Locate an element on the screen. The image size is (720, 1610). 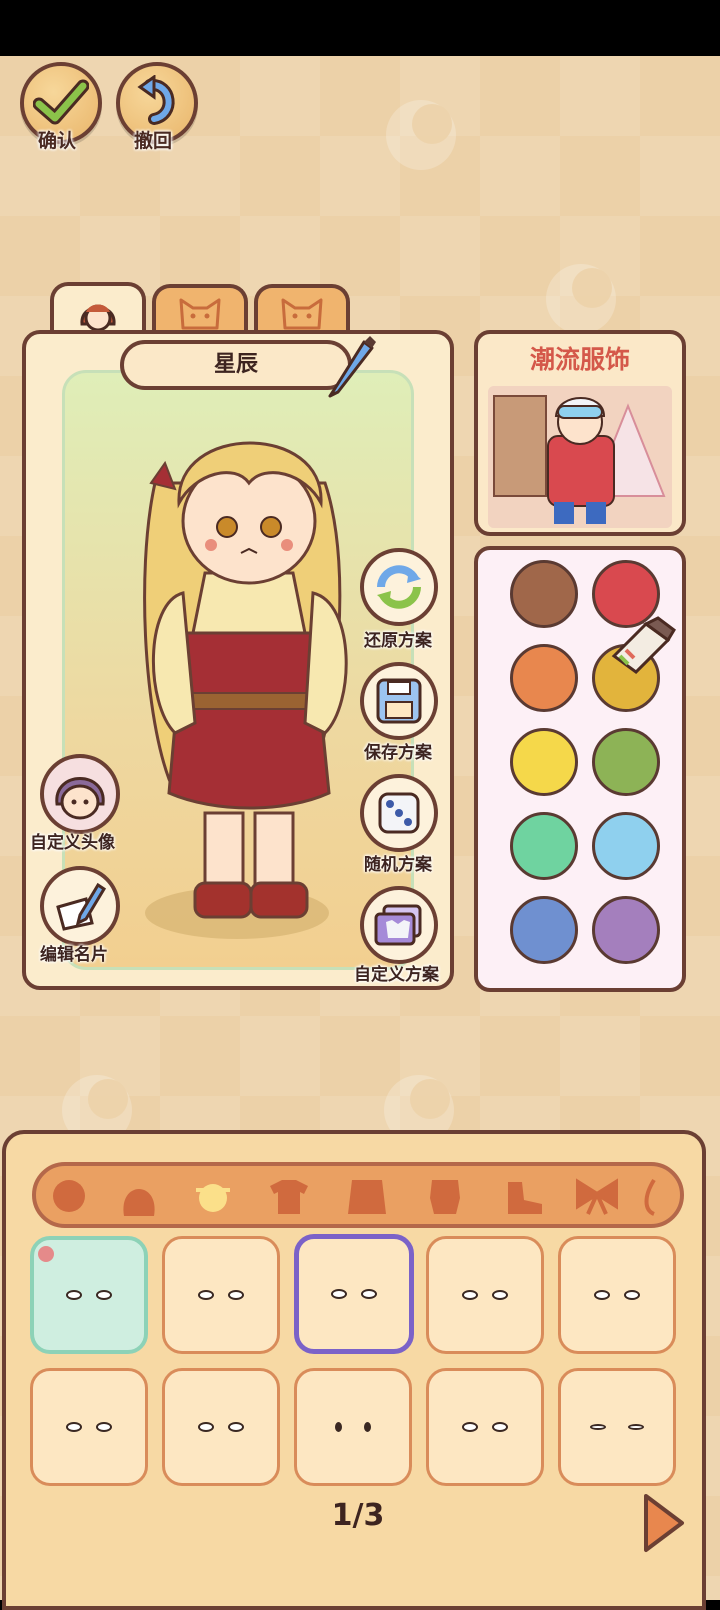
save-plan-button is located at coordinates (399, 701).